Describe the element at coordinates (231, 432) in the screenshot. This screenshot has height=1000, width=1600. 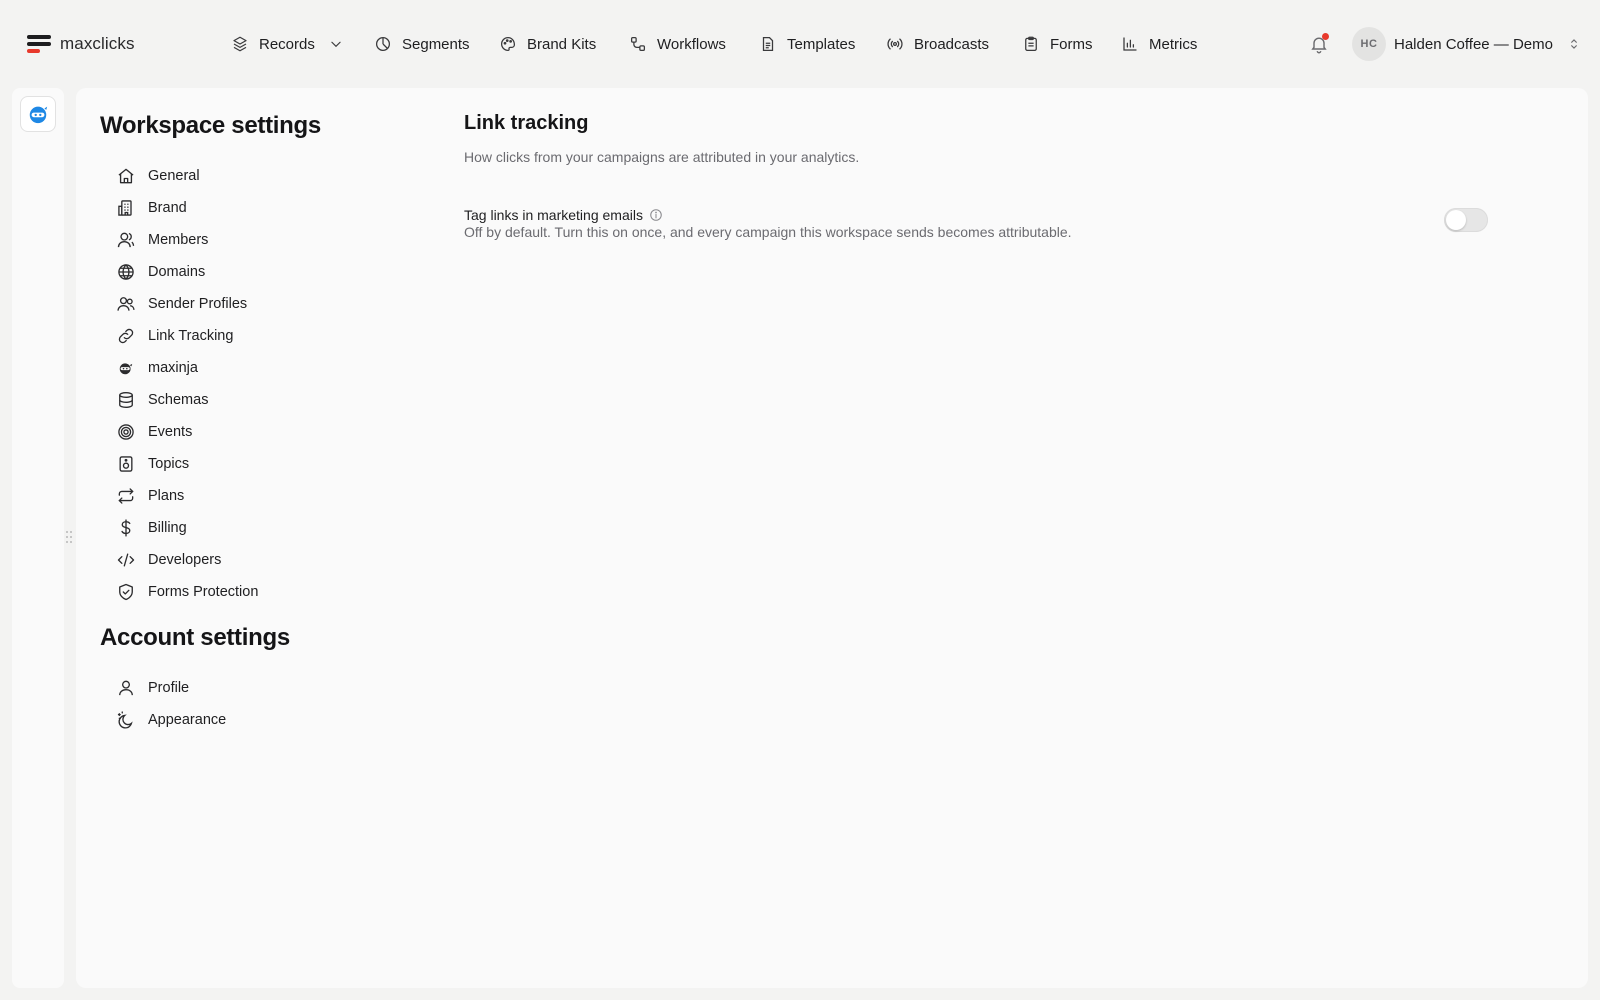
I see `sidebar-item-events: Events` at that location.